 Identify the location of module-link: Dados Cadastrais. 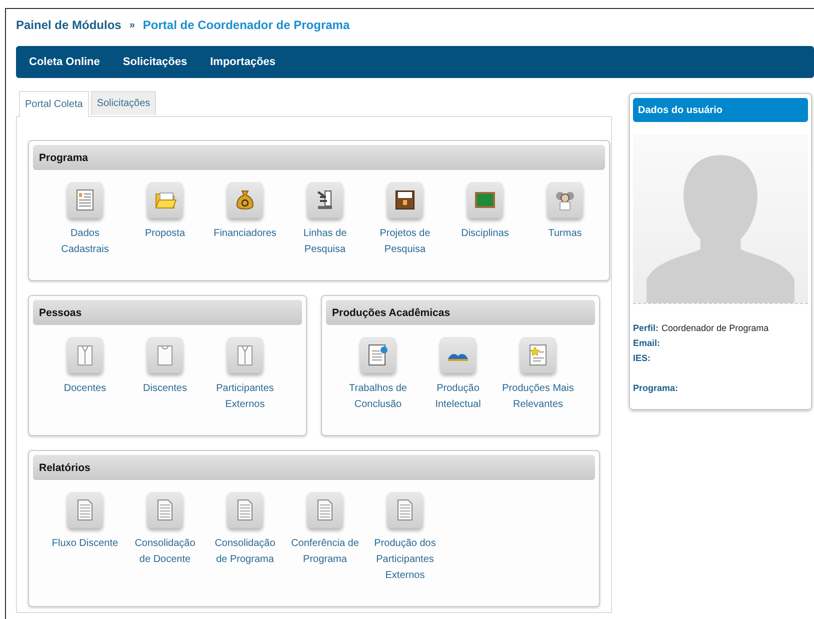
(85, 220).